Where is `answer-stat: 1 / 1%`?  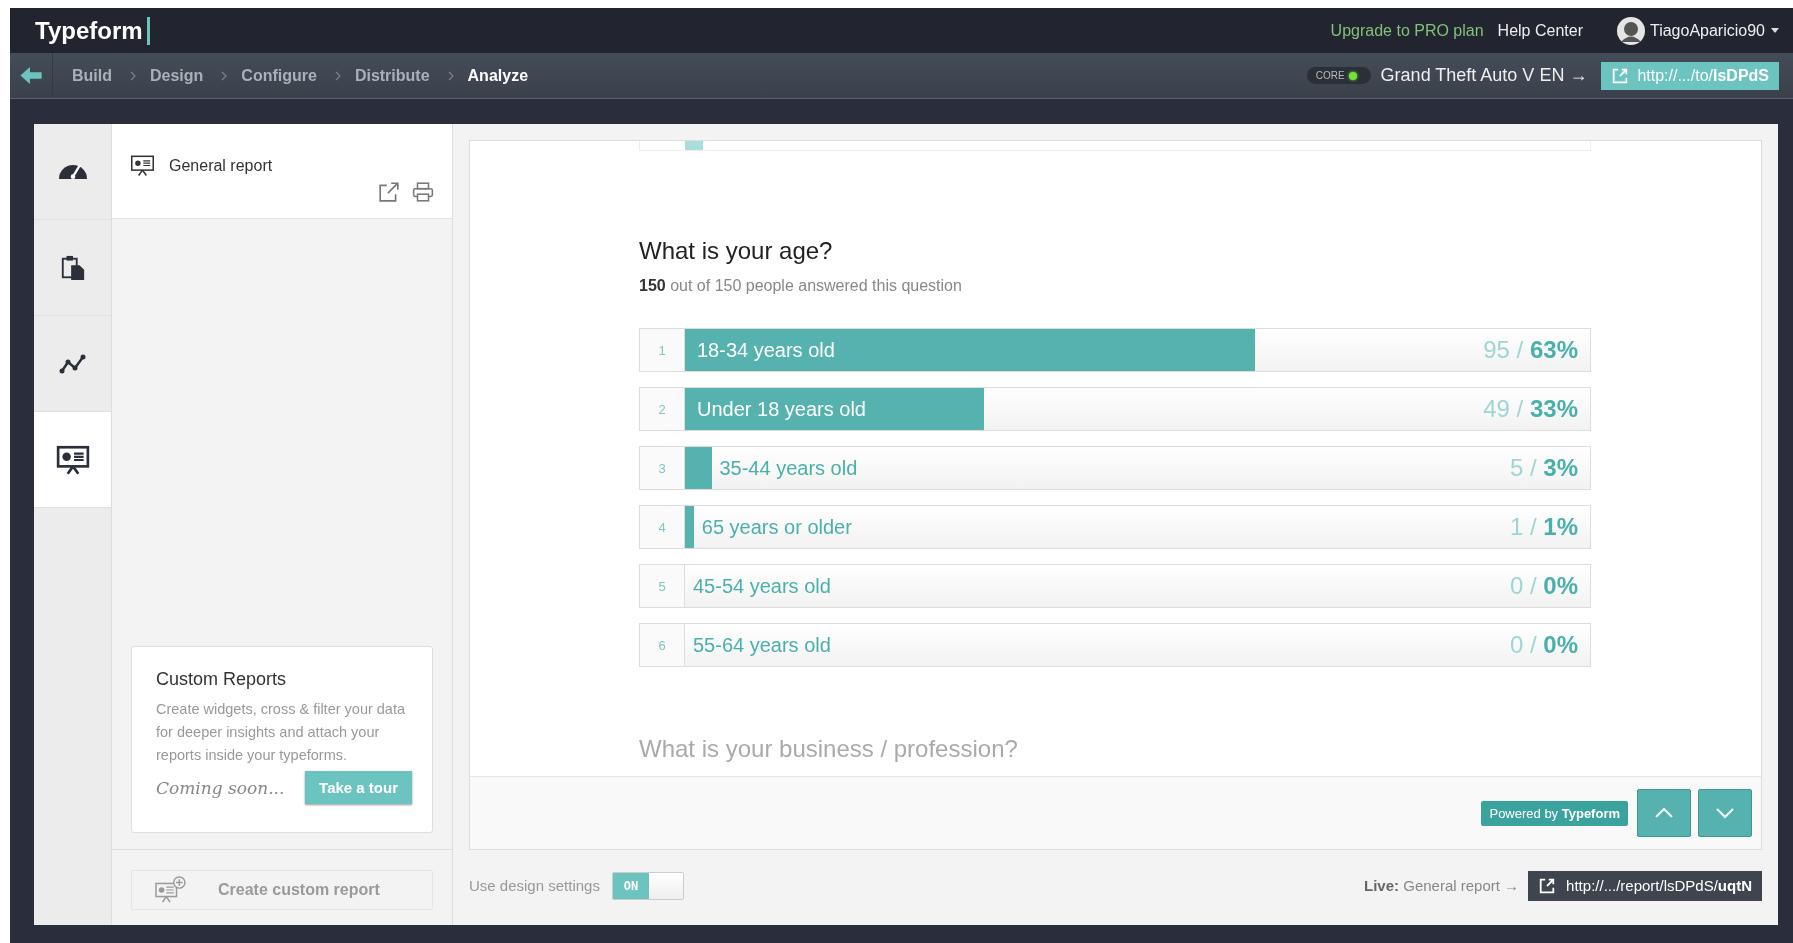
answer-stat: 1 / 1% is located at coordinates (1543, 527).